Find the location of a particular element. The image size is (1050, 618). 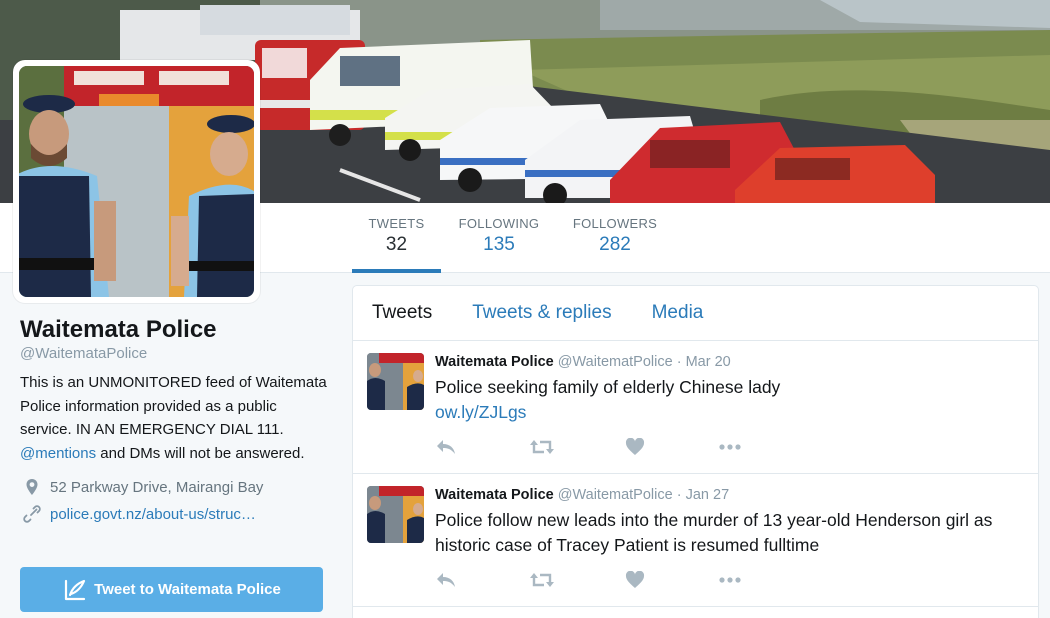

stat-following-count: 135 is located at coordinates (499, 244).